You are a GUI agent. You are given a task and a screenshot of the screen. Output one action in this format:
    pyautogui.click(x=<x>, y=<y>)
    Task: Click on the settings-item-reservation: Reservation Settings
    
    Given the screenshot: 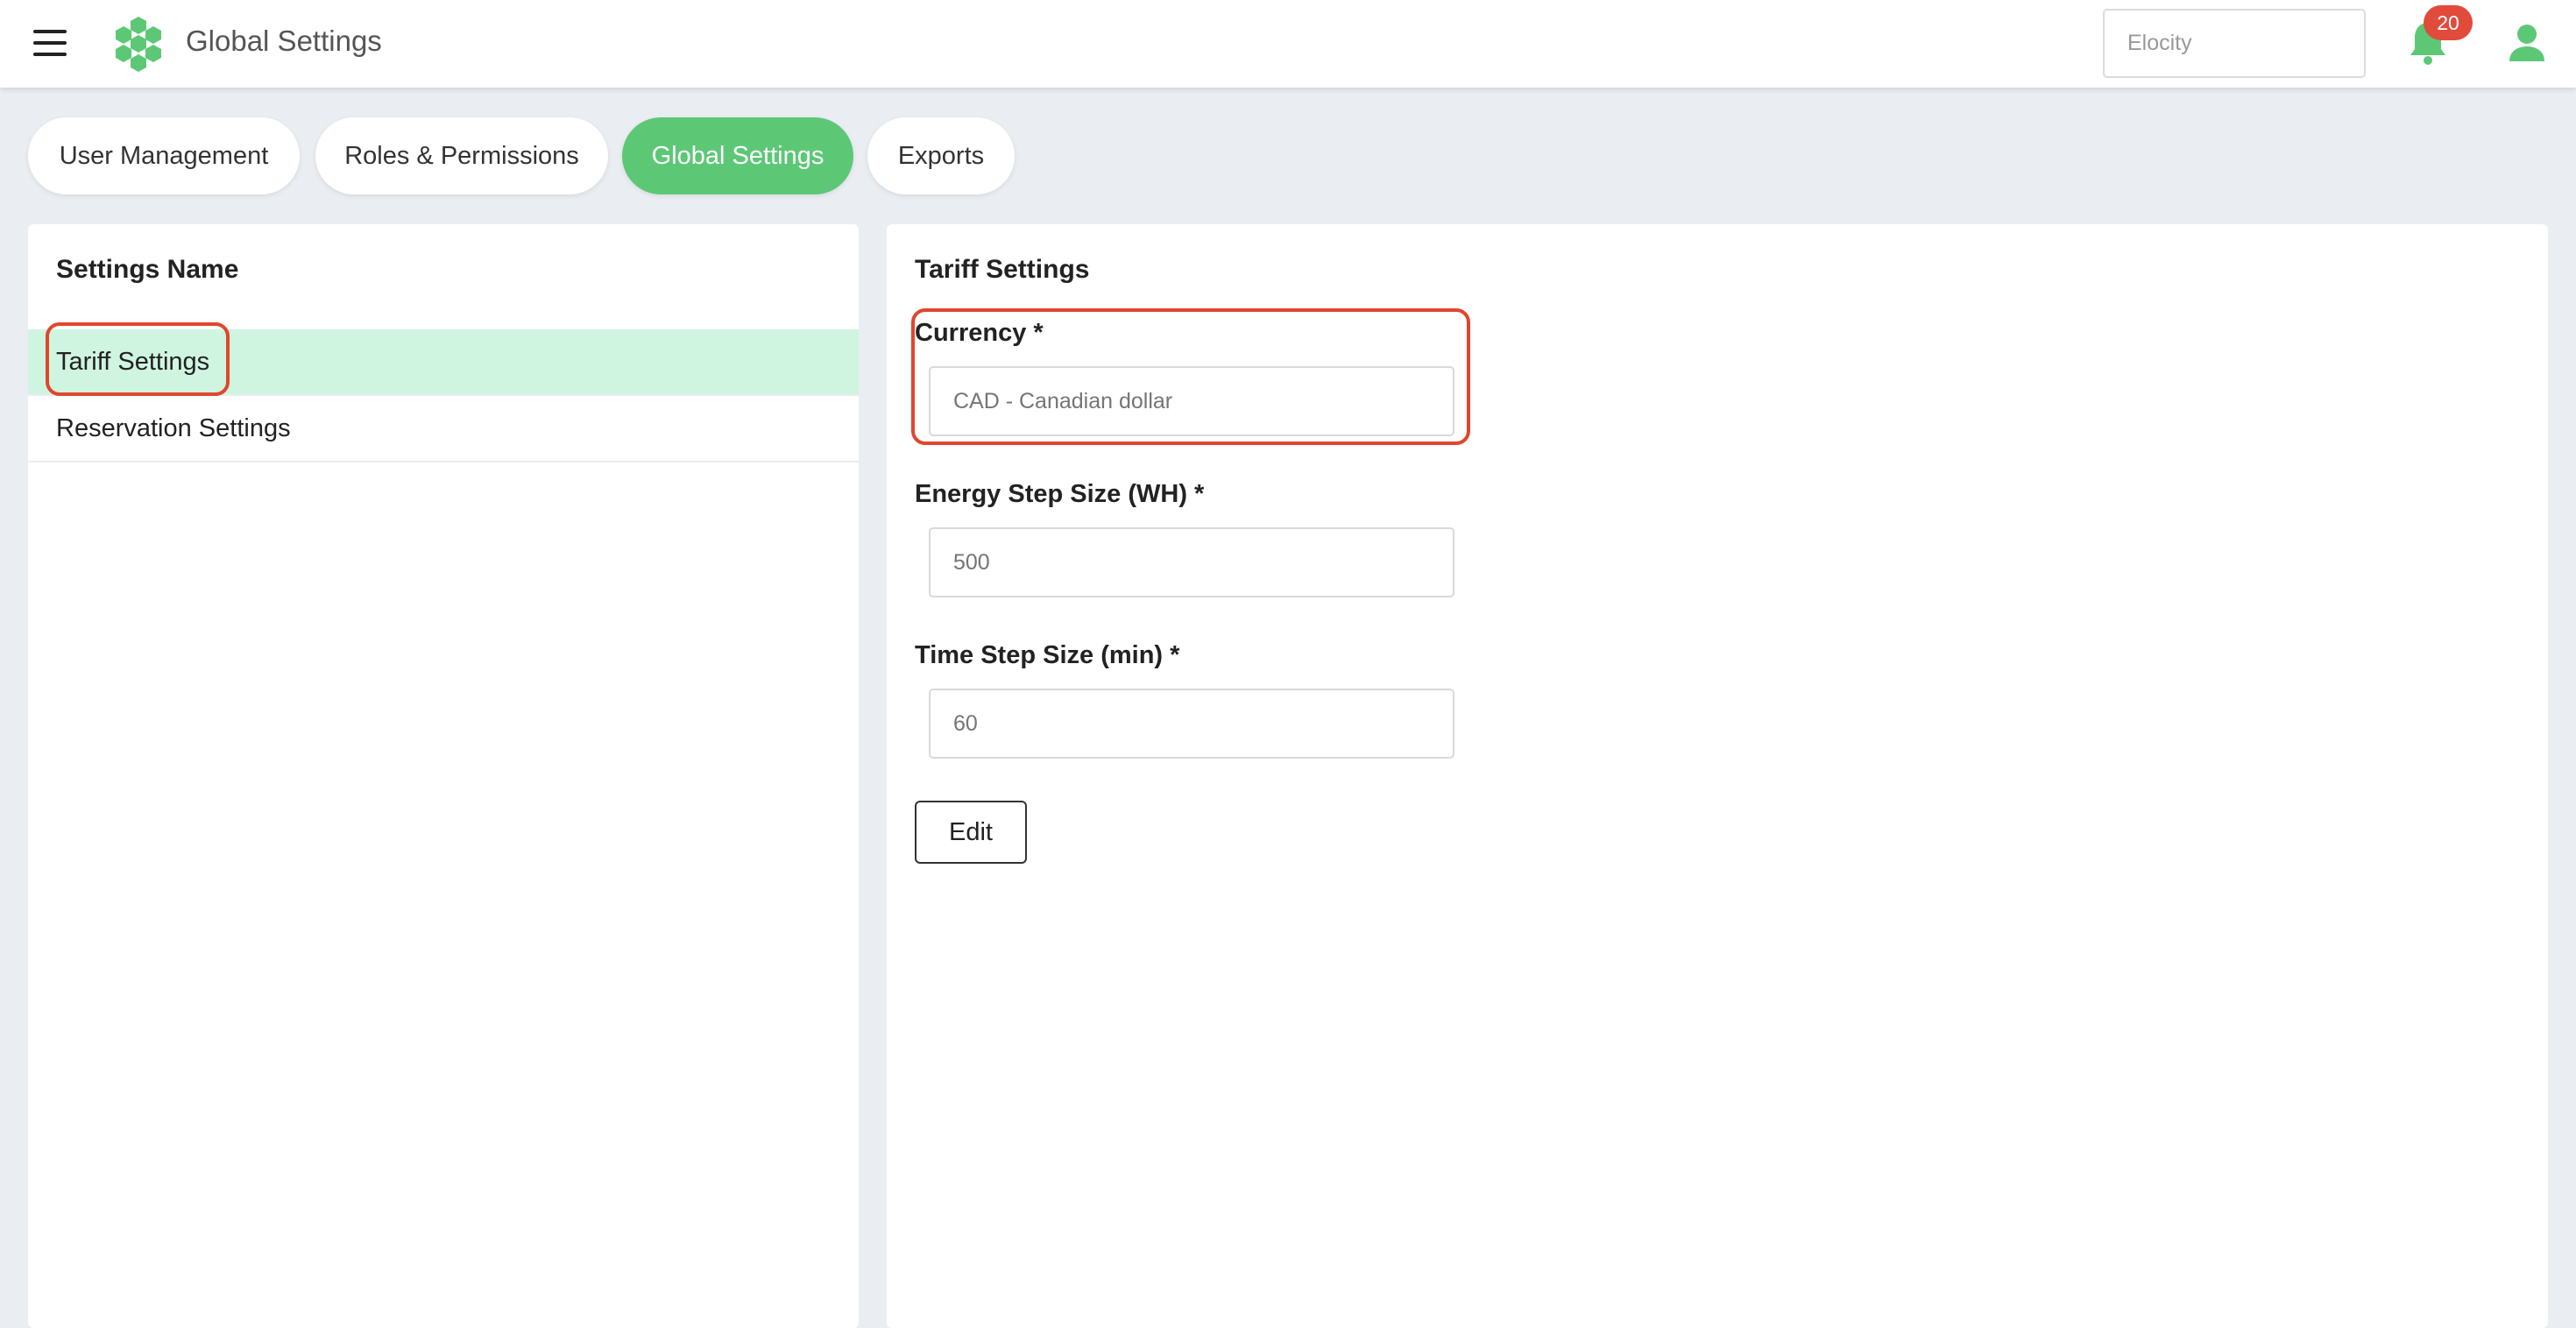 What is the action you would take?
    pyautogui.click(x=443, y=429)
    